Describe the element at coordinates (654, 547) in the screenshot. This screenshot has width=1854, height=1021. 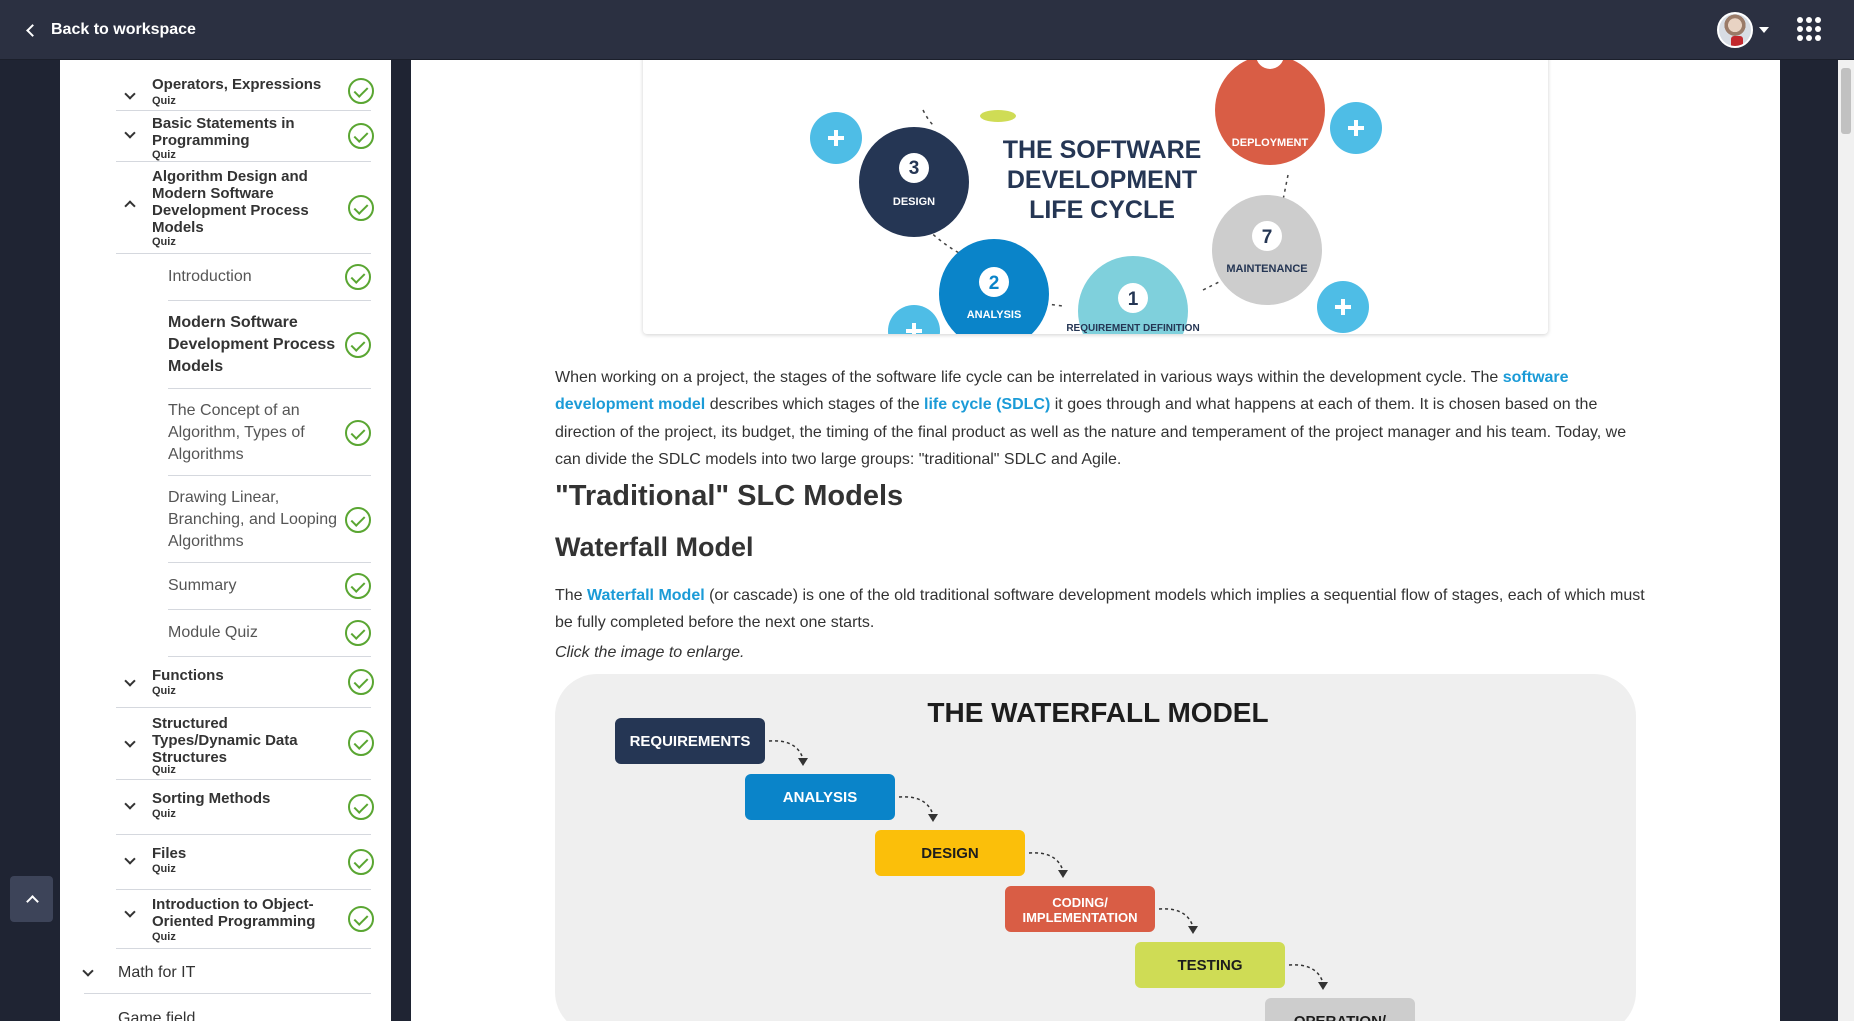
I see `heading-waterfall-model: Waterfall Model` at that location.